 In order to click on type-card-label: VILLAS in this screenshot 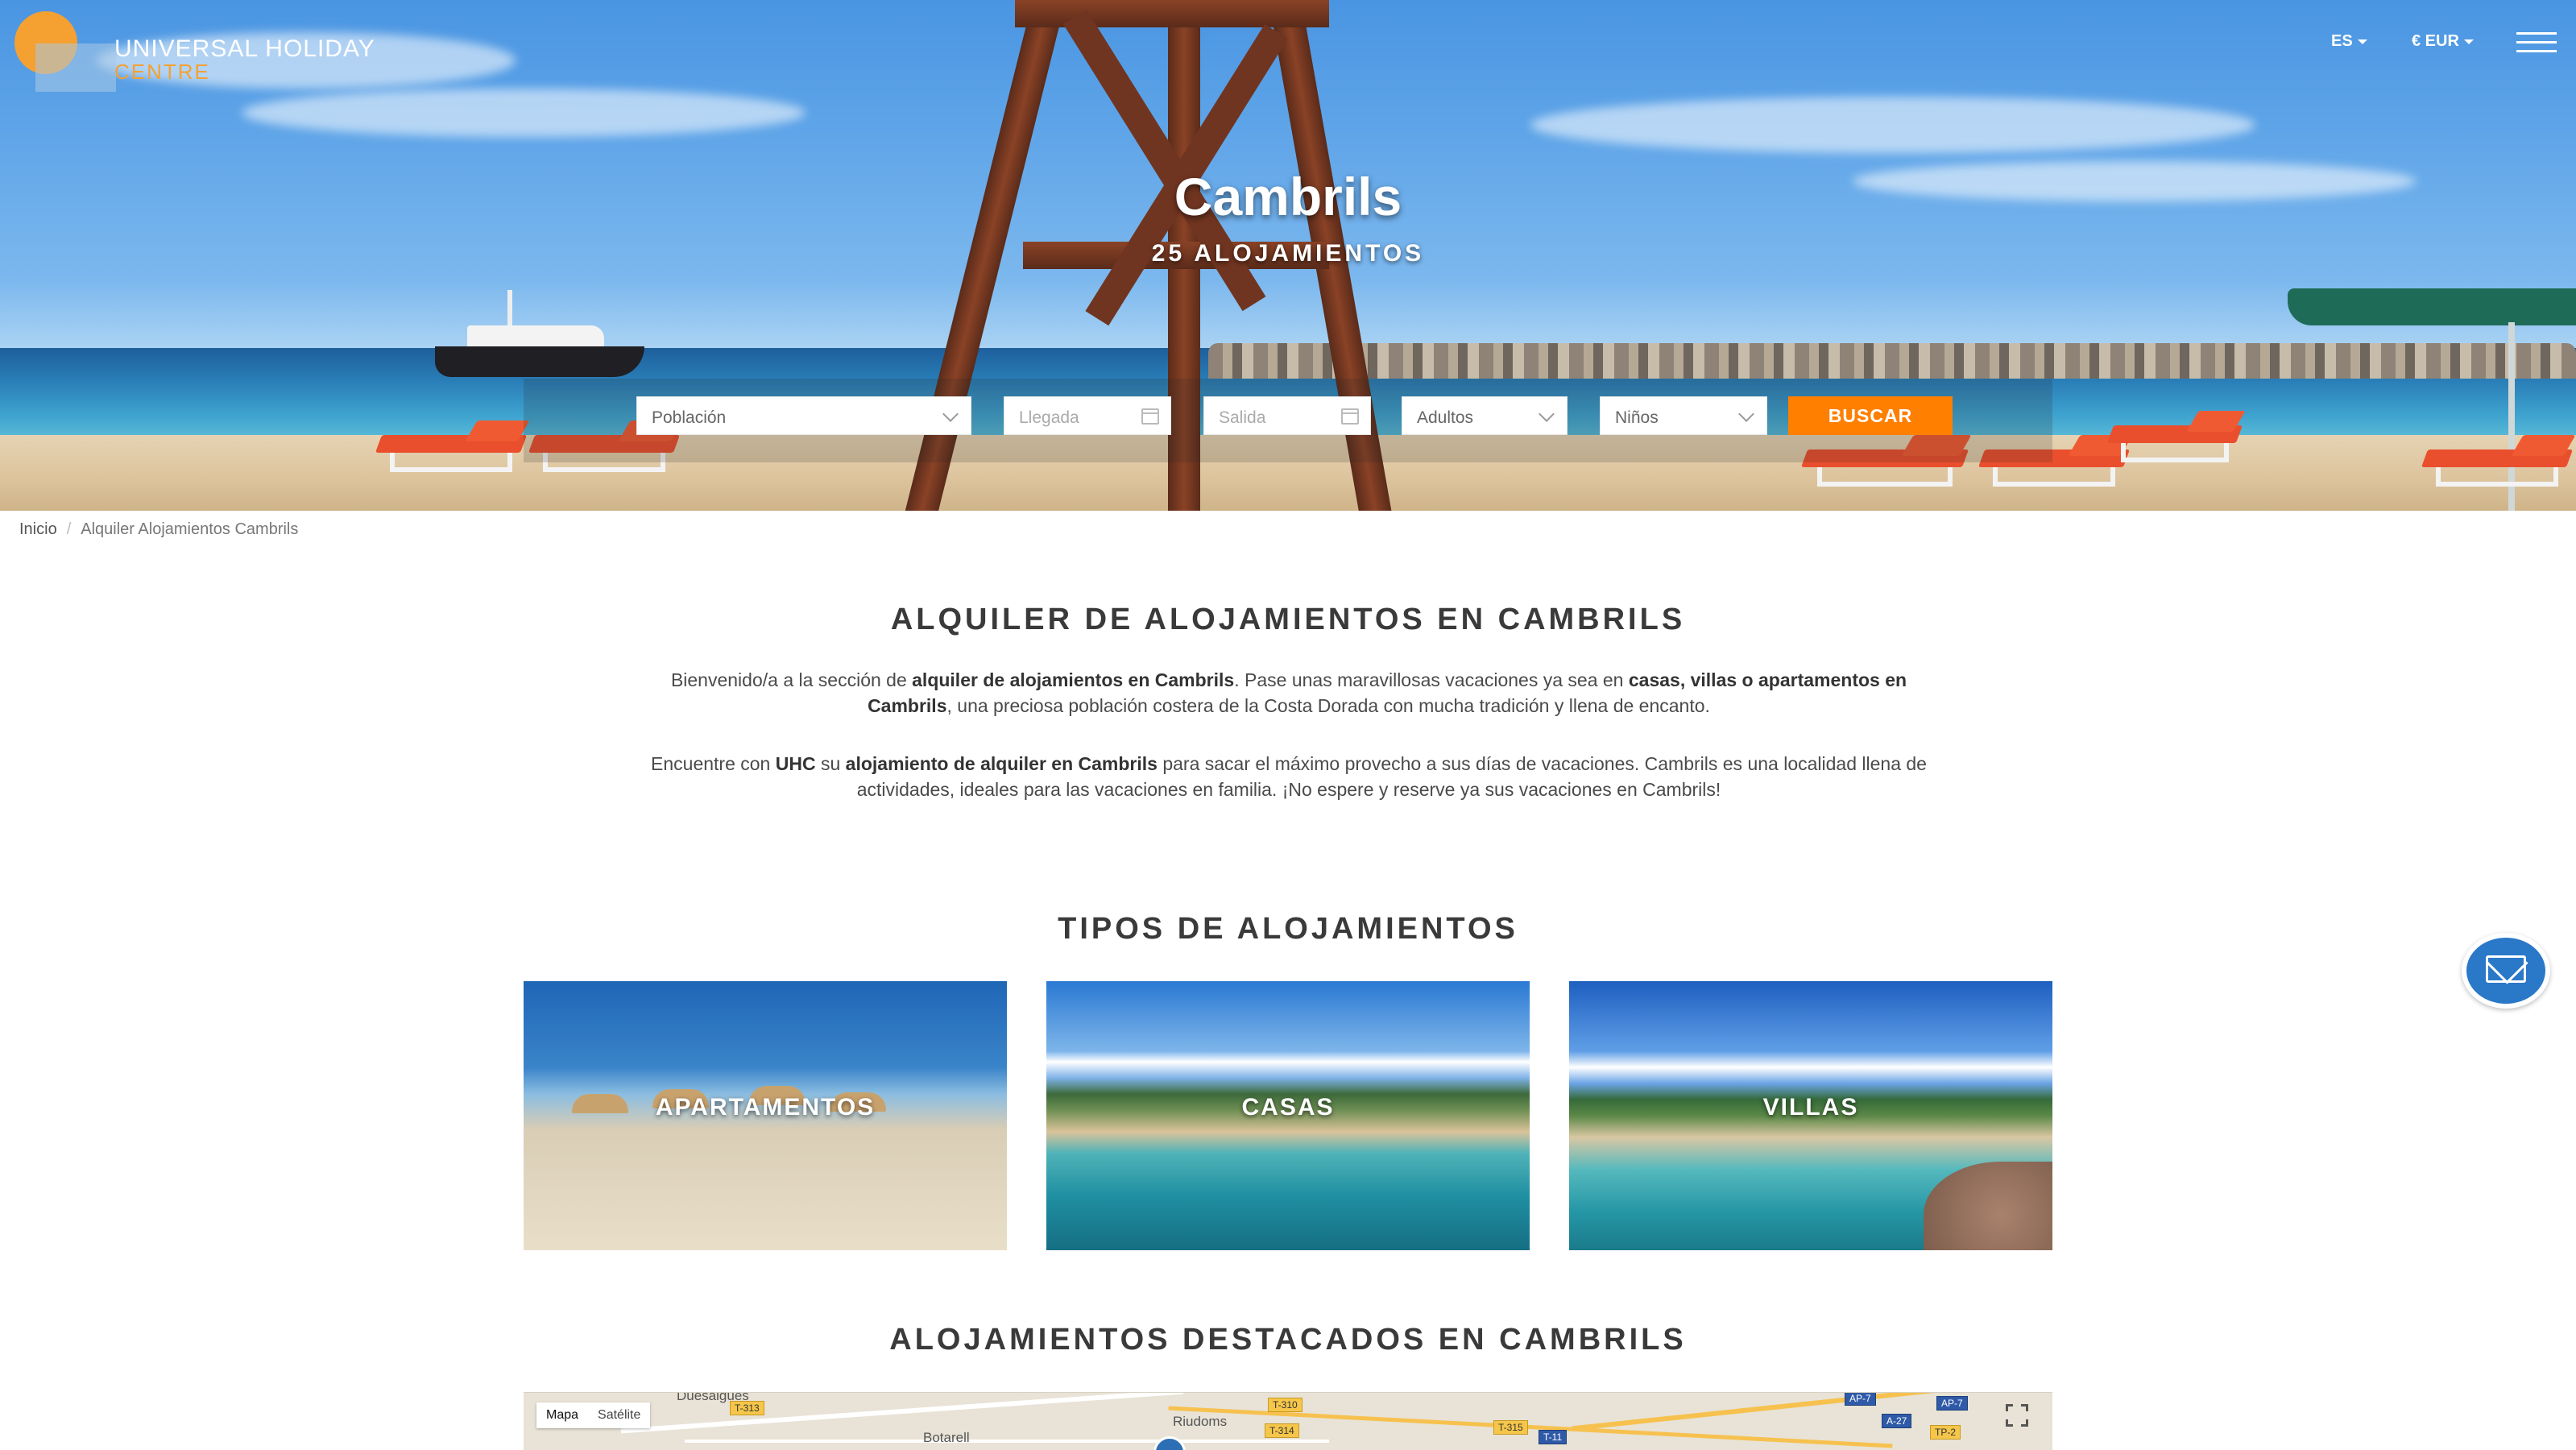, I will do `click(1810, 1107)`.